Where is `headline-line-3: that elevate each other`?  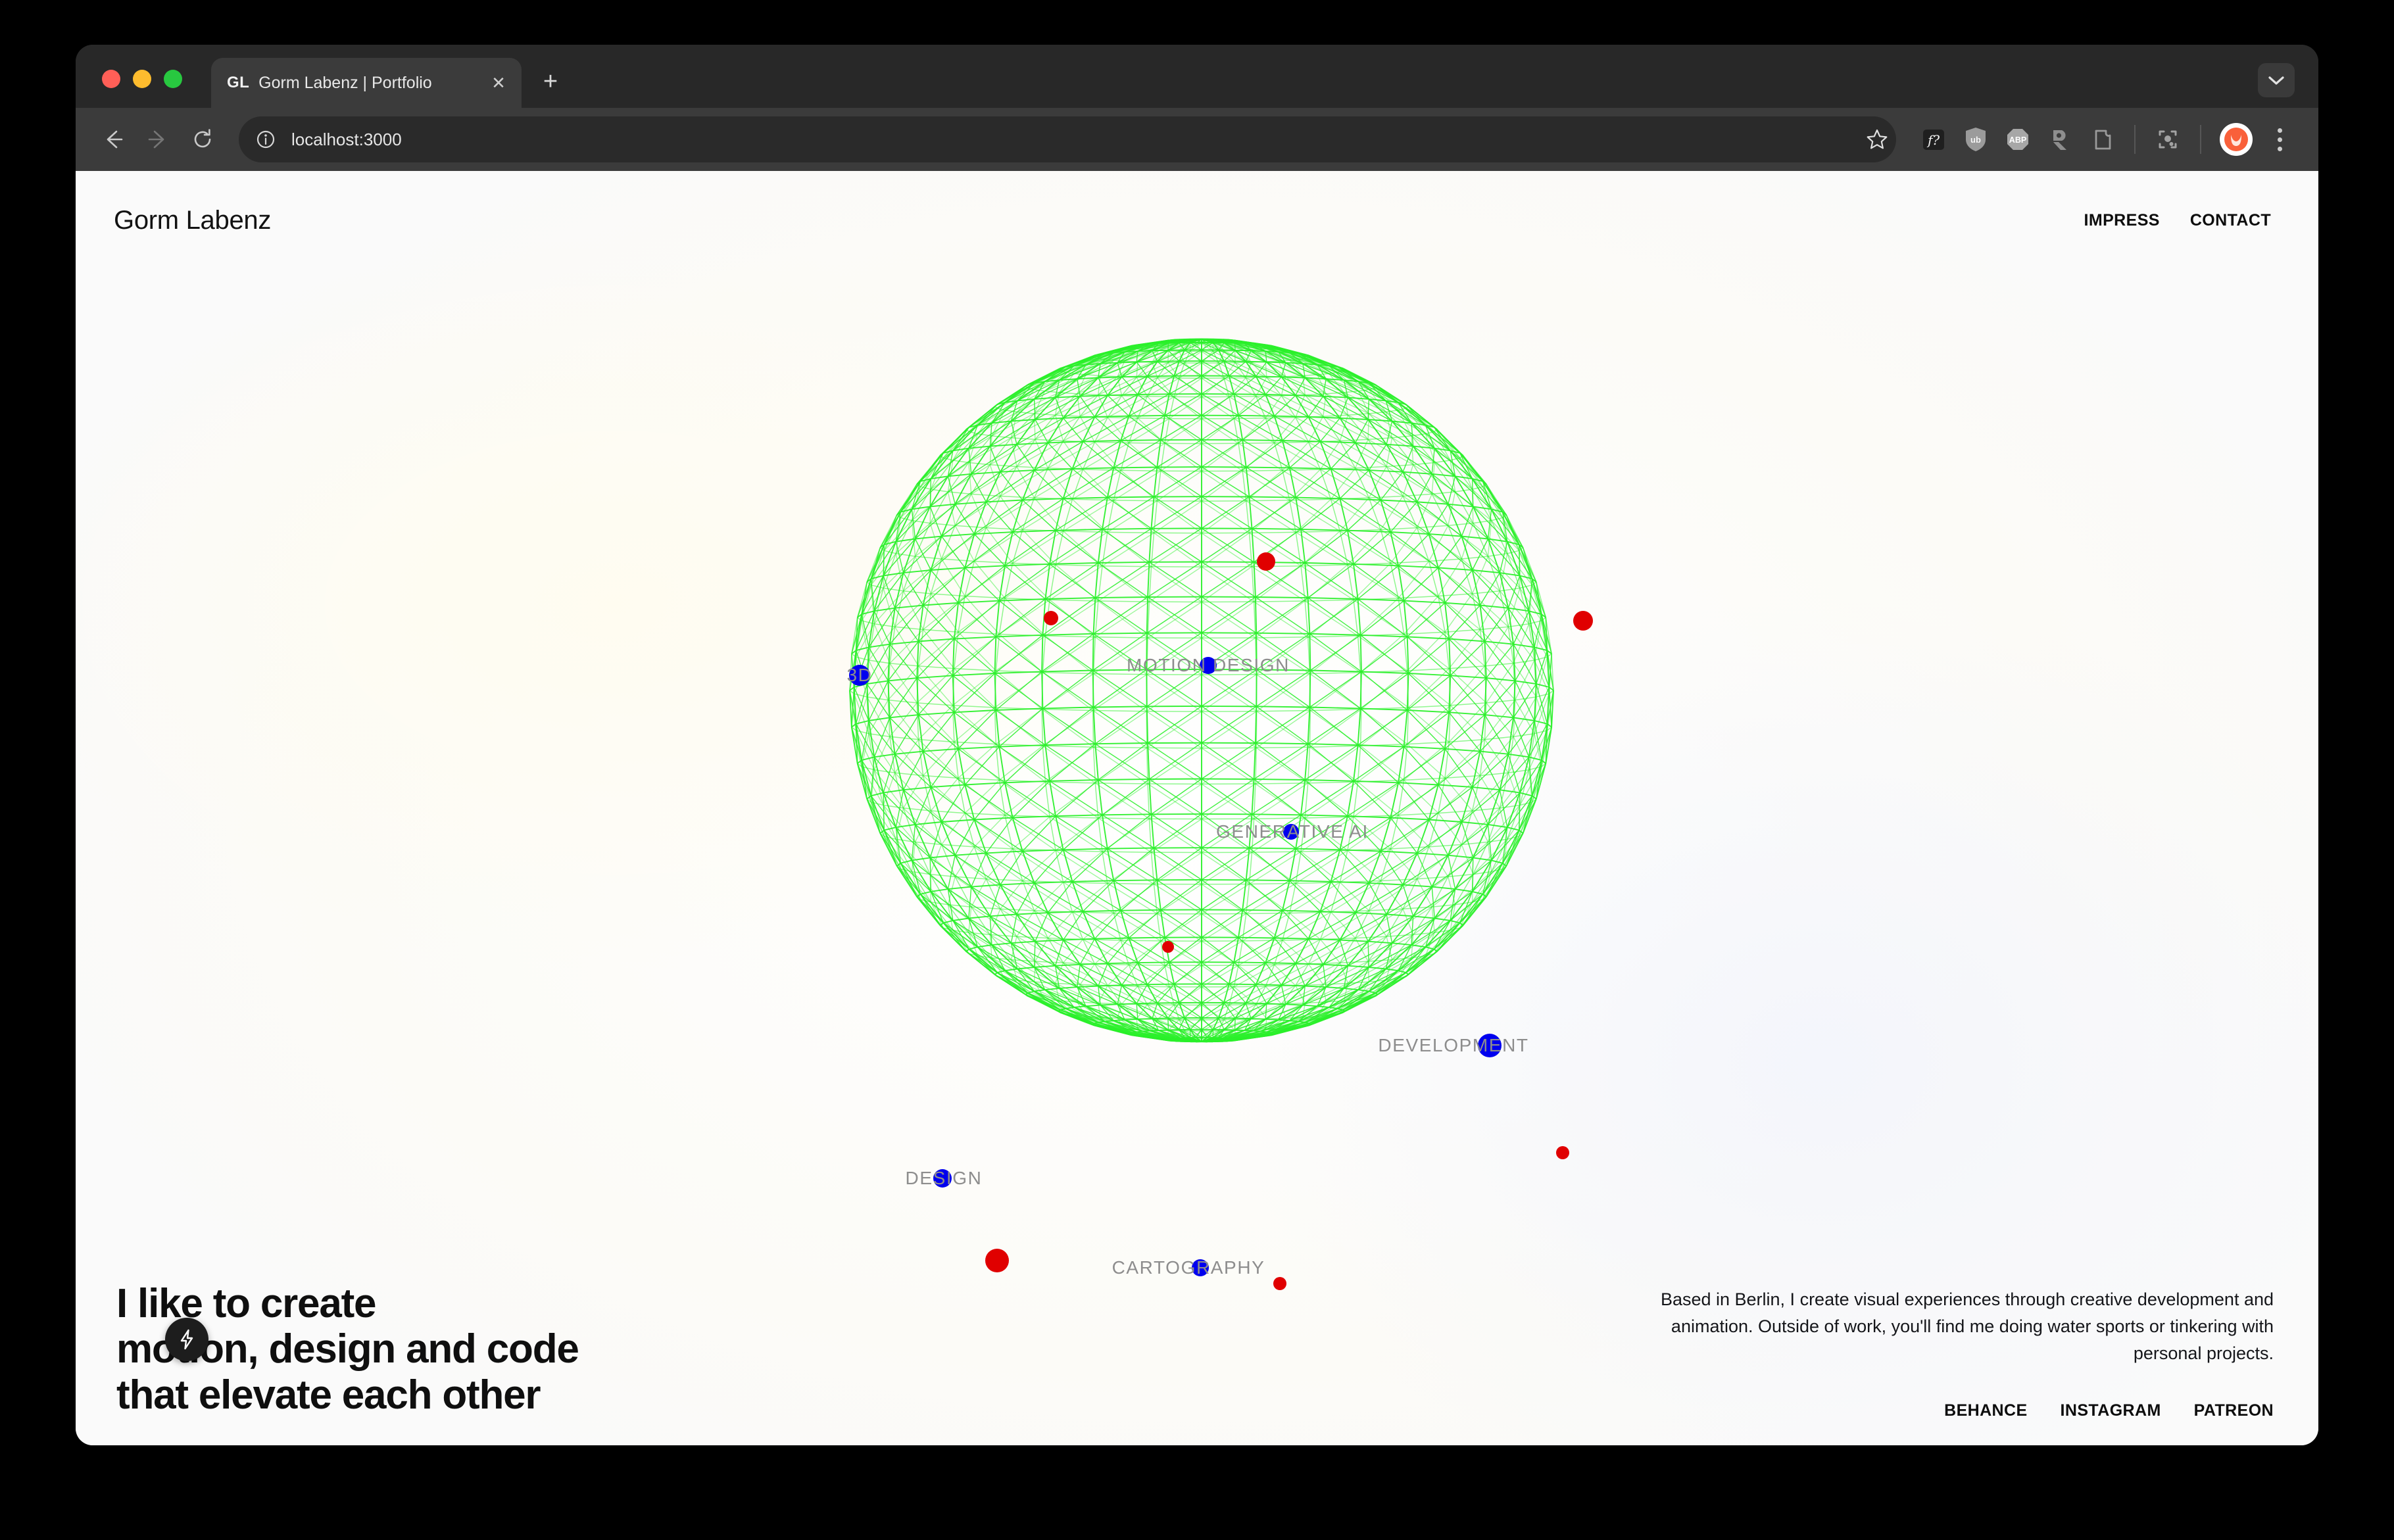
headline-line-3: that elevate each other is located at coordinates (328, 1395).